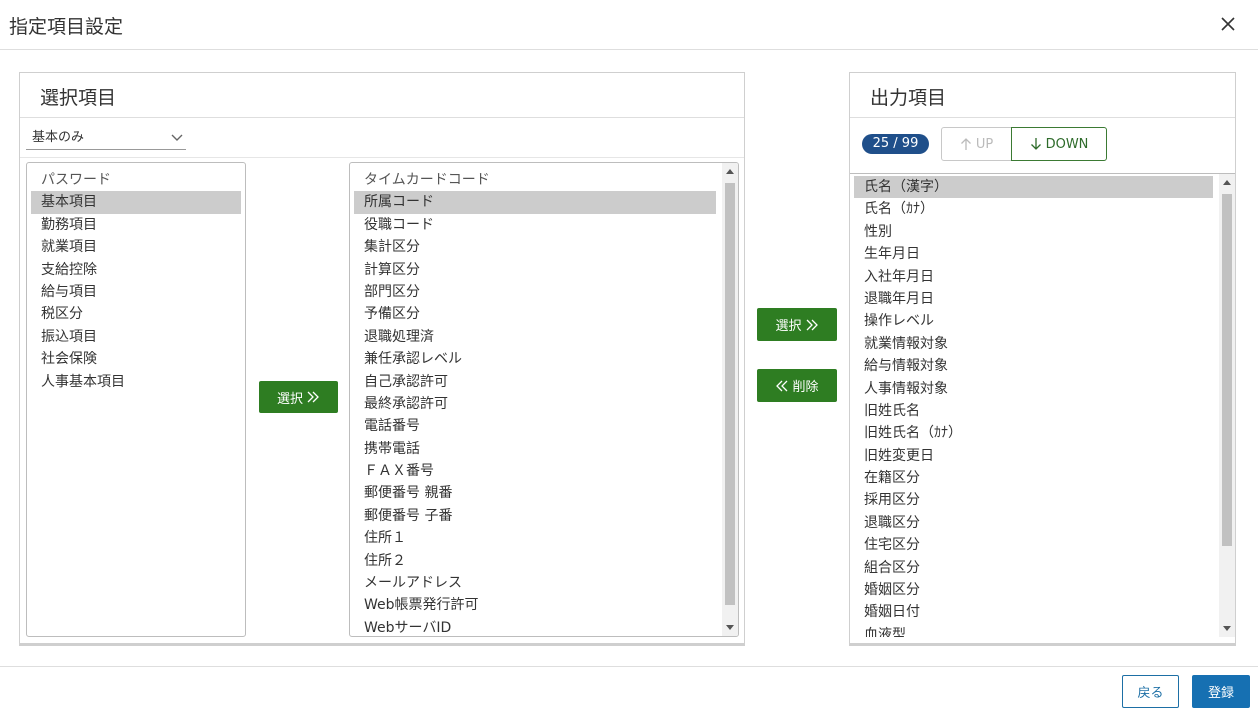  I want to click on output-list-scrollbar, so click(1227, 405).